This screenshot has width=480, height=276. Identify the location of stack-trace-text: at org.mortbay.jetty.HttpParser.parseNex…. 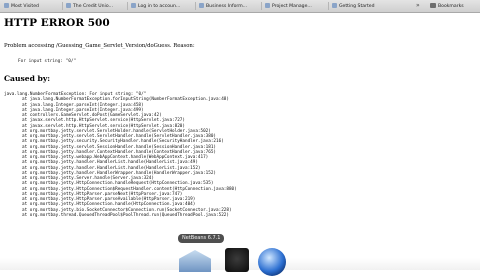
(102, 194).